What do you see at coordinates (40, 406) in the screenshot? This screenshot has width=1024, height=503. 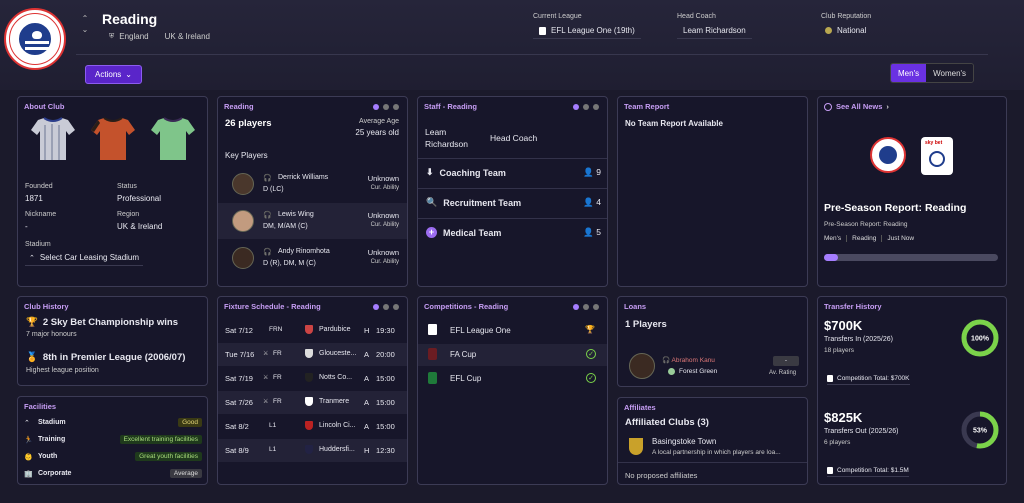 I see `card-title: Facilities` at bounding box center [40, 406].